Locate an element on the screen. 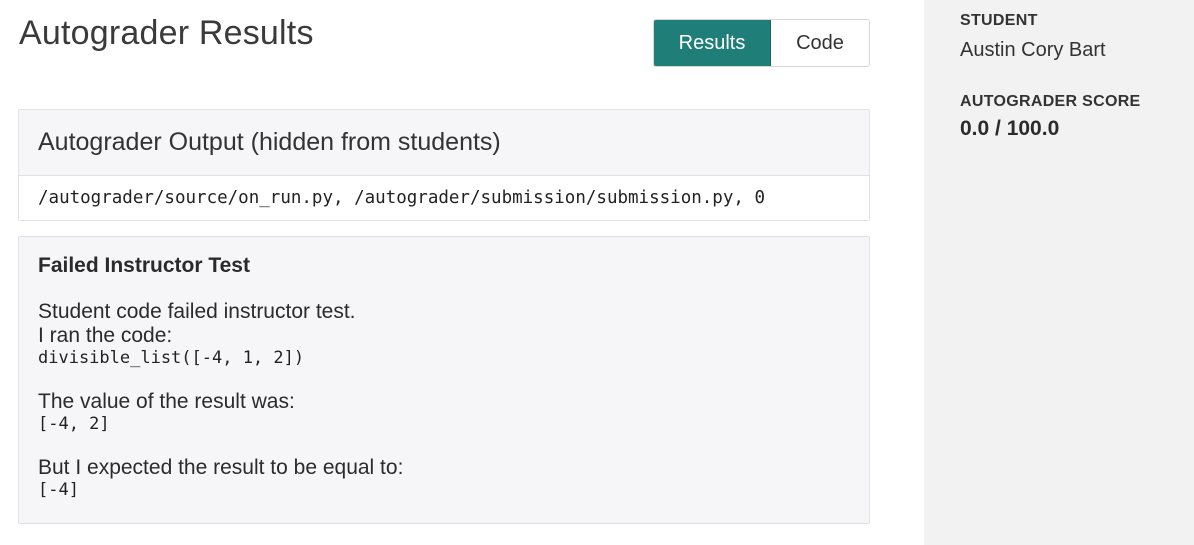 The height and width of the screenshot is (545, 1194). student-label: STUDENT is located at coordinates (999, 20).